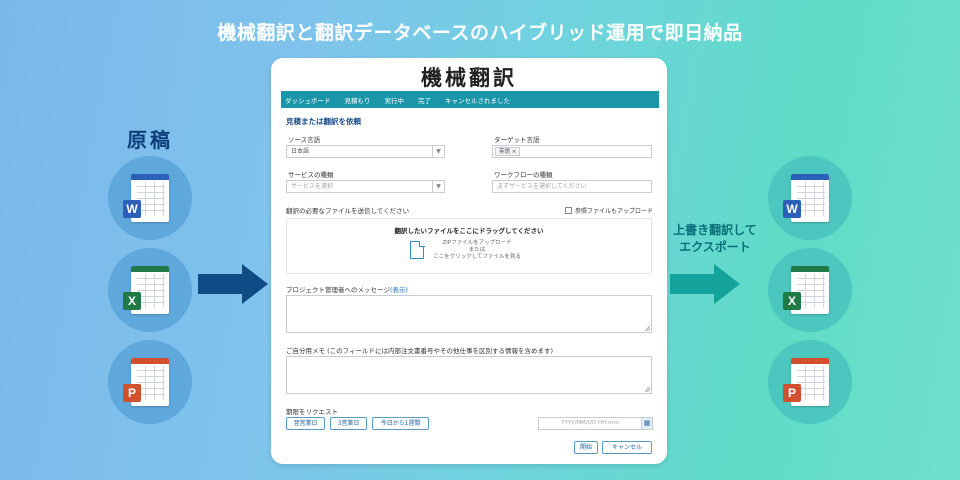 This screenshot has height=480, width=960. What do you see at coordinates (627, 447) in the screenshot?
I see `cancel-button: キャンセル` at bounding box center [627, 447].